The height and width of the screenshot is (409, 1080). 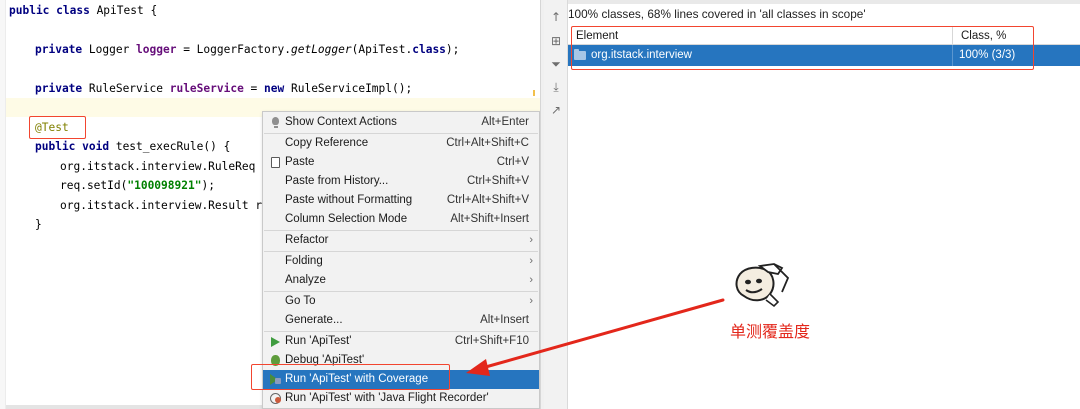 What do you see at coordinates (3, 204) in the screenshot?
I see `editor-gutter` at bounding box center [3, 204].